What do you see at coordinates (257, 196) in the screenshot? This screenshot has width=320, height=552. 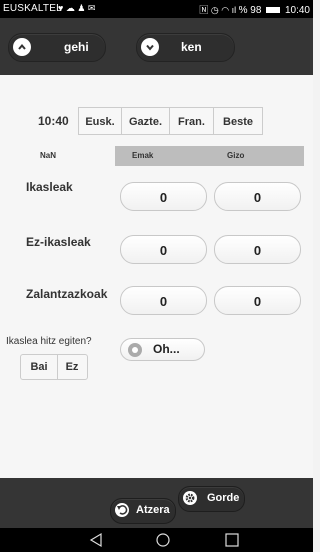 I see `ikasleak-gizo-field: 0` at bounding box center [257, 196].